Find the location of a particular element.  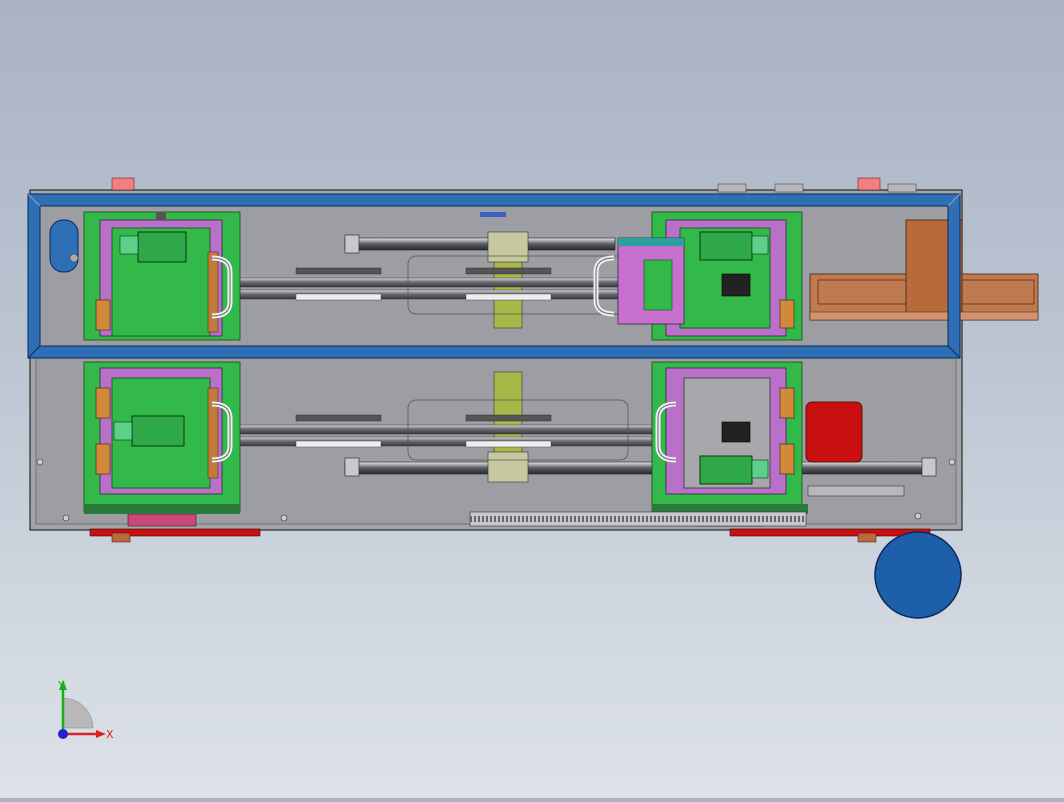

red-block is located at coordinates (834, 432).